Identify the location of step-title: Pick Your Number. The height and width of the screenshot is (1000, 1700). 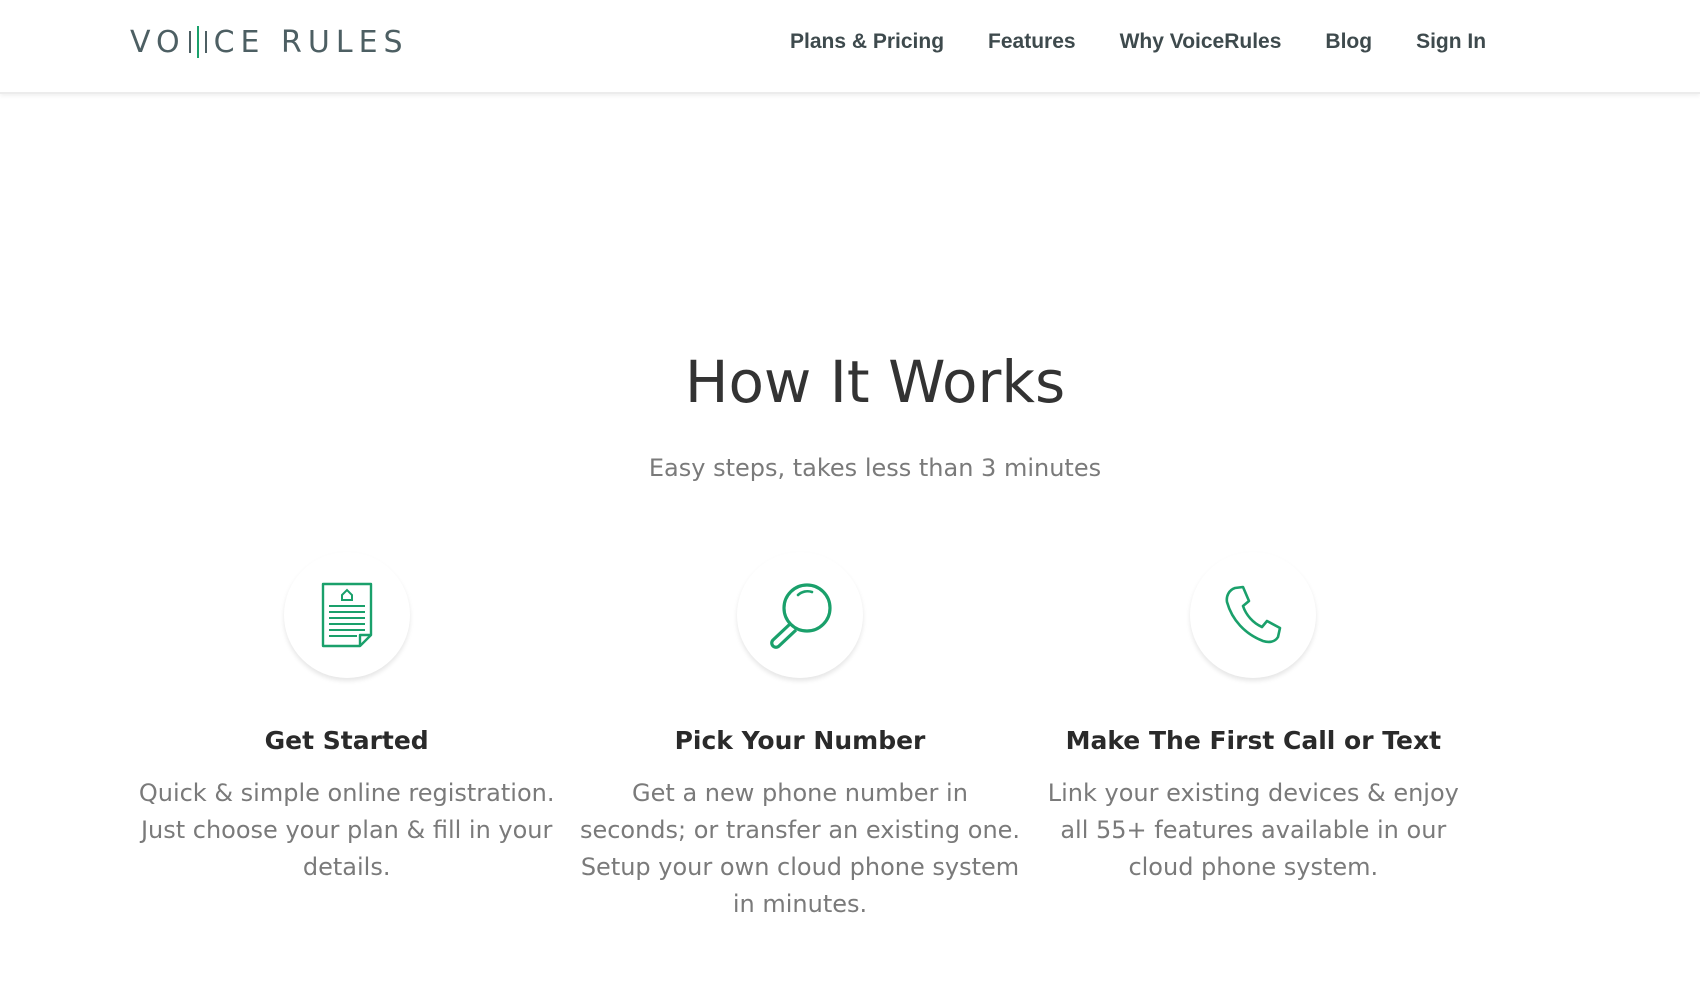
(800, 740).